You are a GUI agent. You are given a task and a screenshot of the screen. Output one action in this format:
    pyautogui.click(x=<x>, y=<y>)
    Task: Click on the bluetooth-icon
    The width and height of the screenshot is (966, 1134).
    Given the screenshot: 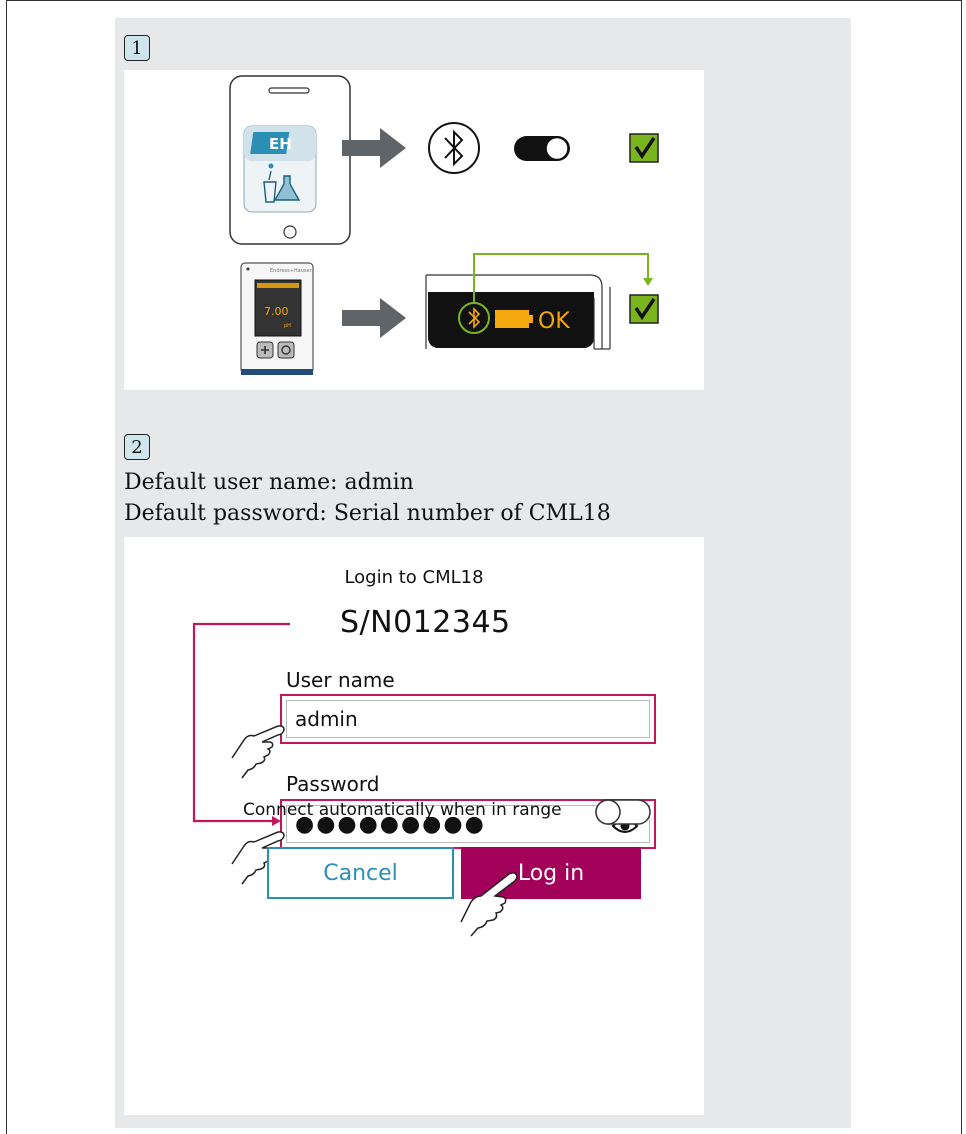 What is the action you would take?
    pyautogui.click(x=454, y=148)
    